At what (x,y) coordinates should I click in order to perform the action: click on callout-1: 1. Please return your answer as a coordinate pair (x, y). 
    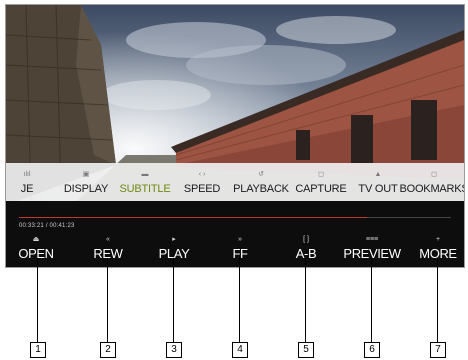
    Looking at the image, I should click on (38, 350).